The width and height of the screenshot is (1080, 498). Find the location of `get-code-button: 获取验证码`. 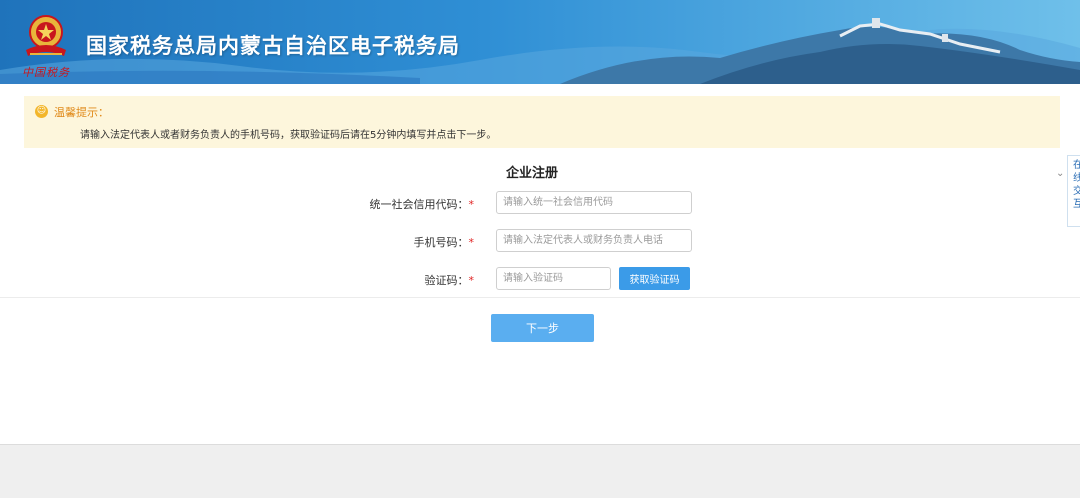

get-code-button: 获取验证码 is located at coordinates (654, 278).